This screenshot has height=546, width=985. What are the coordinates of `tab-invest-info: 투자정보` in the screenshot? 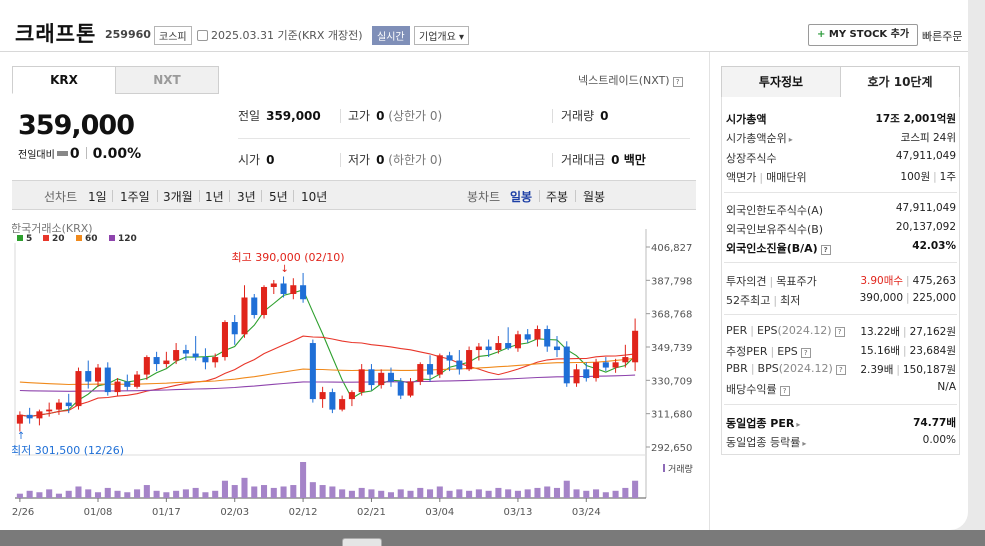 It's located at (781, 82).